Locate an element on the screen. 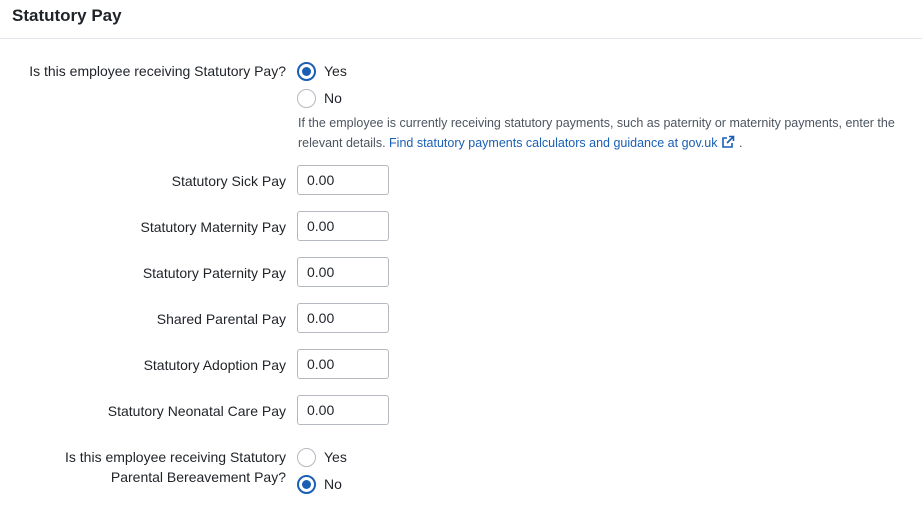 This screenshot has width=922, height=511. bereavement-question-line1: Is this employee receiving Statutory is located at coordinates (175, 457).